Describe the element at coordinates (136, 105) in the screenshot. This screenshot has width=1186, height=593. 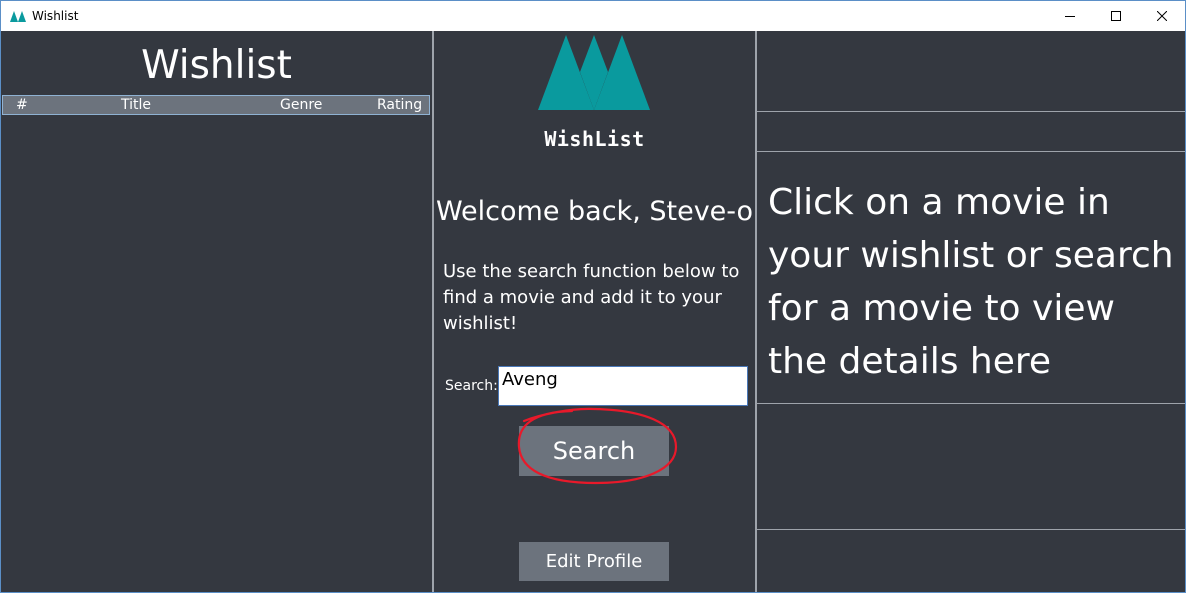
I see `column-header-title: Title` at that location.